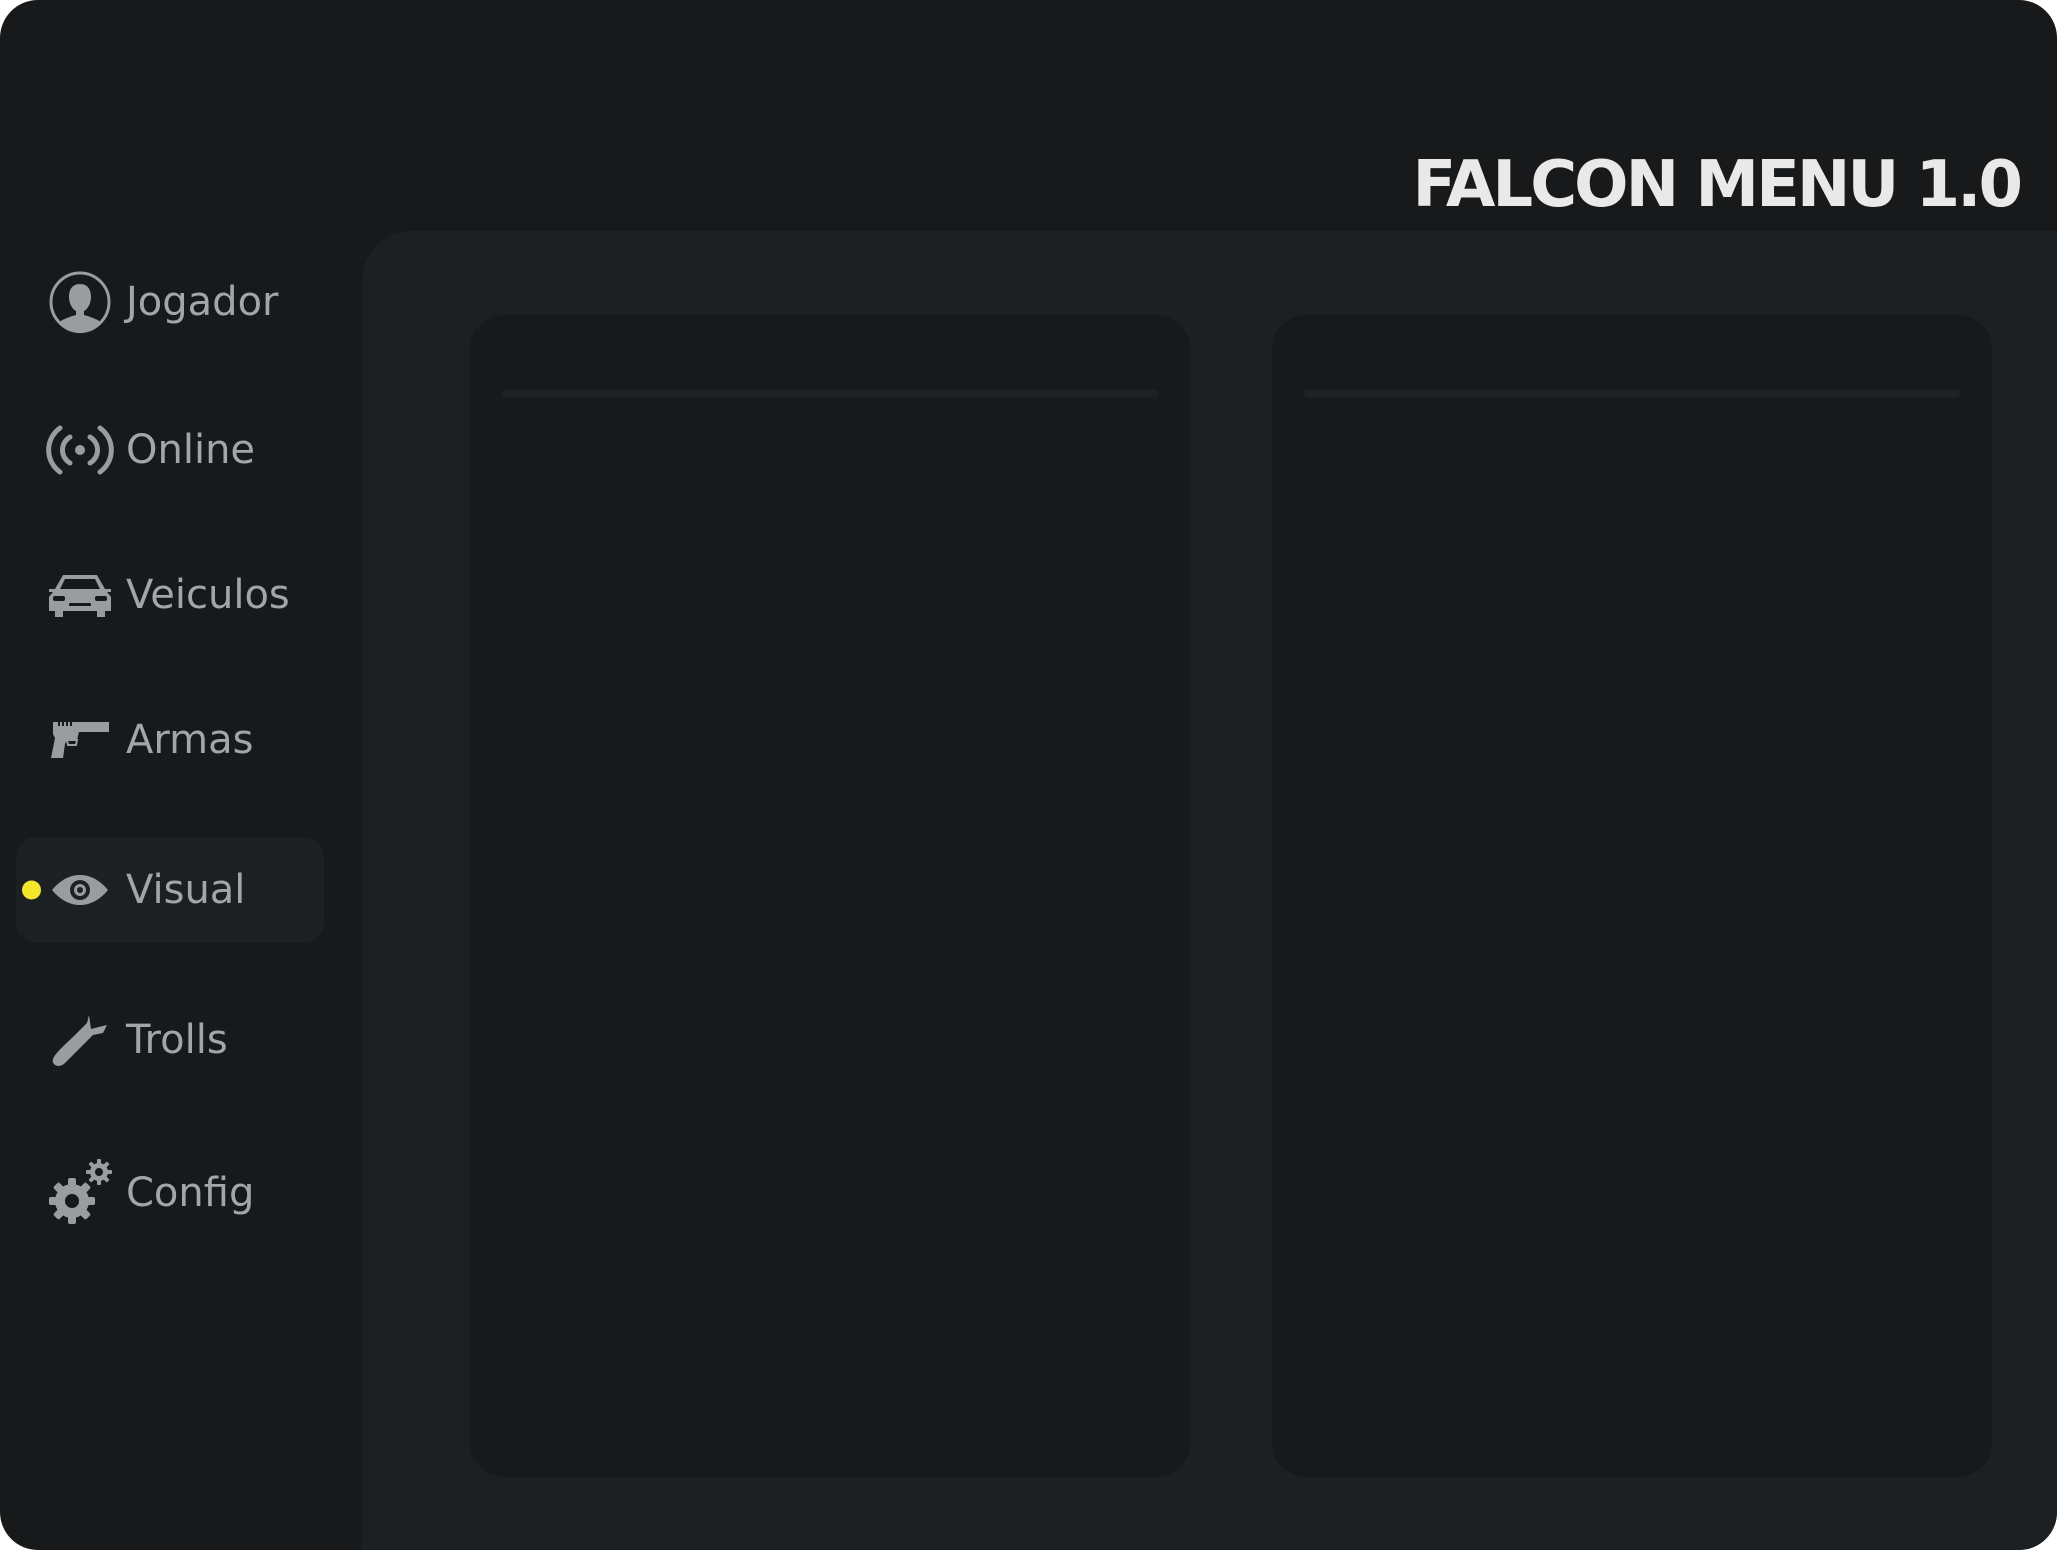 Image resolution: width=2057 pixels, height=1550 pixels. What do you see at coordinates (80, 890) in the screenshot?
I see `eye-icon` at bounding box center [80, 890].